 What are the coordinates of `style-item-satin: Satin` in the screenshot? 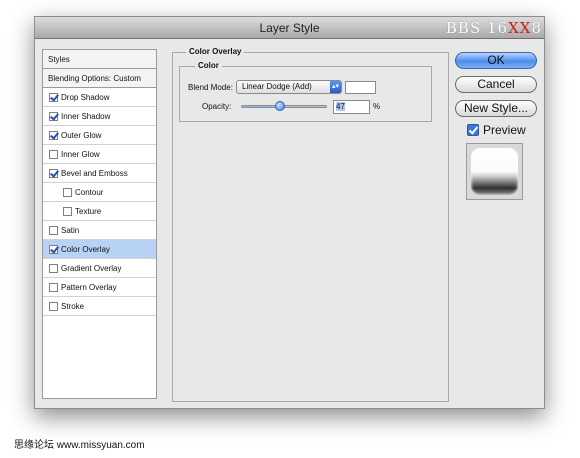 It's located at (99, 230).